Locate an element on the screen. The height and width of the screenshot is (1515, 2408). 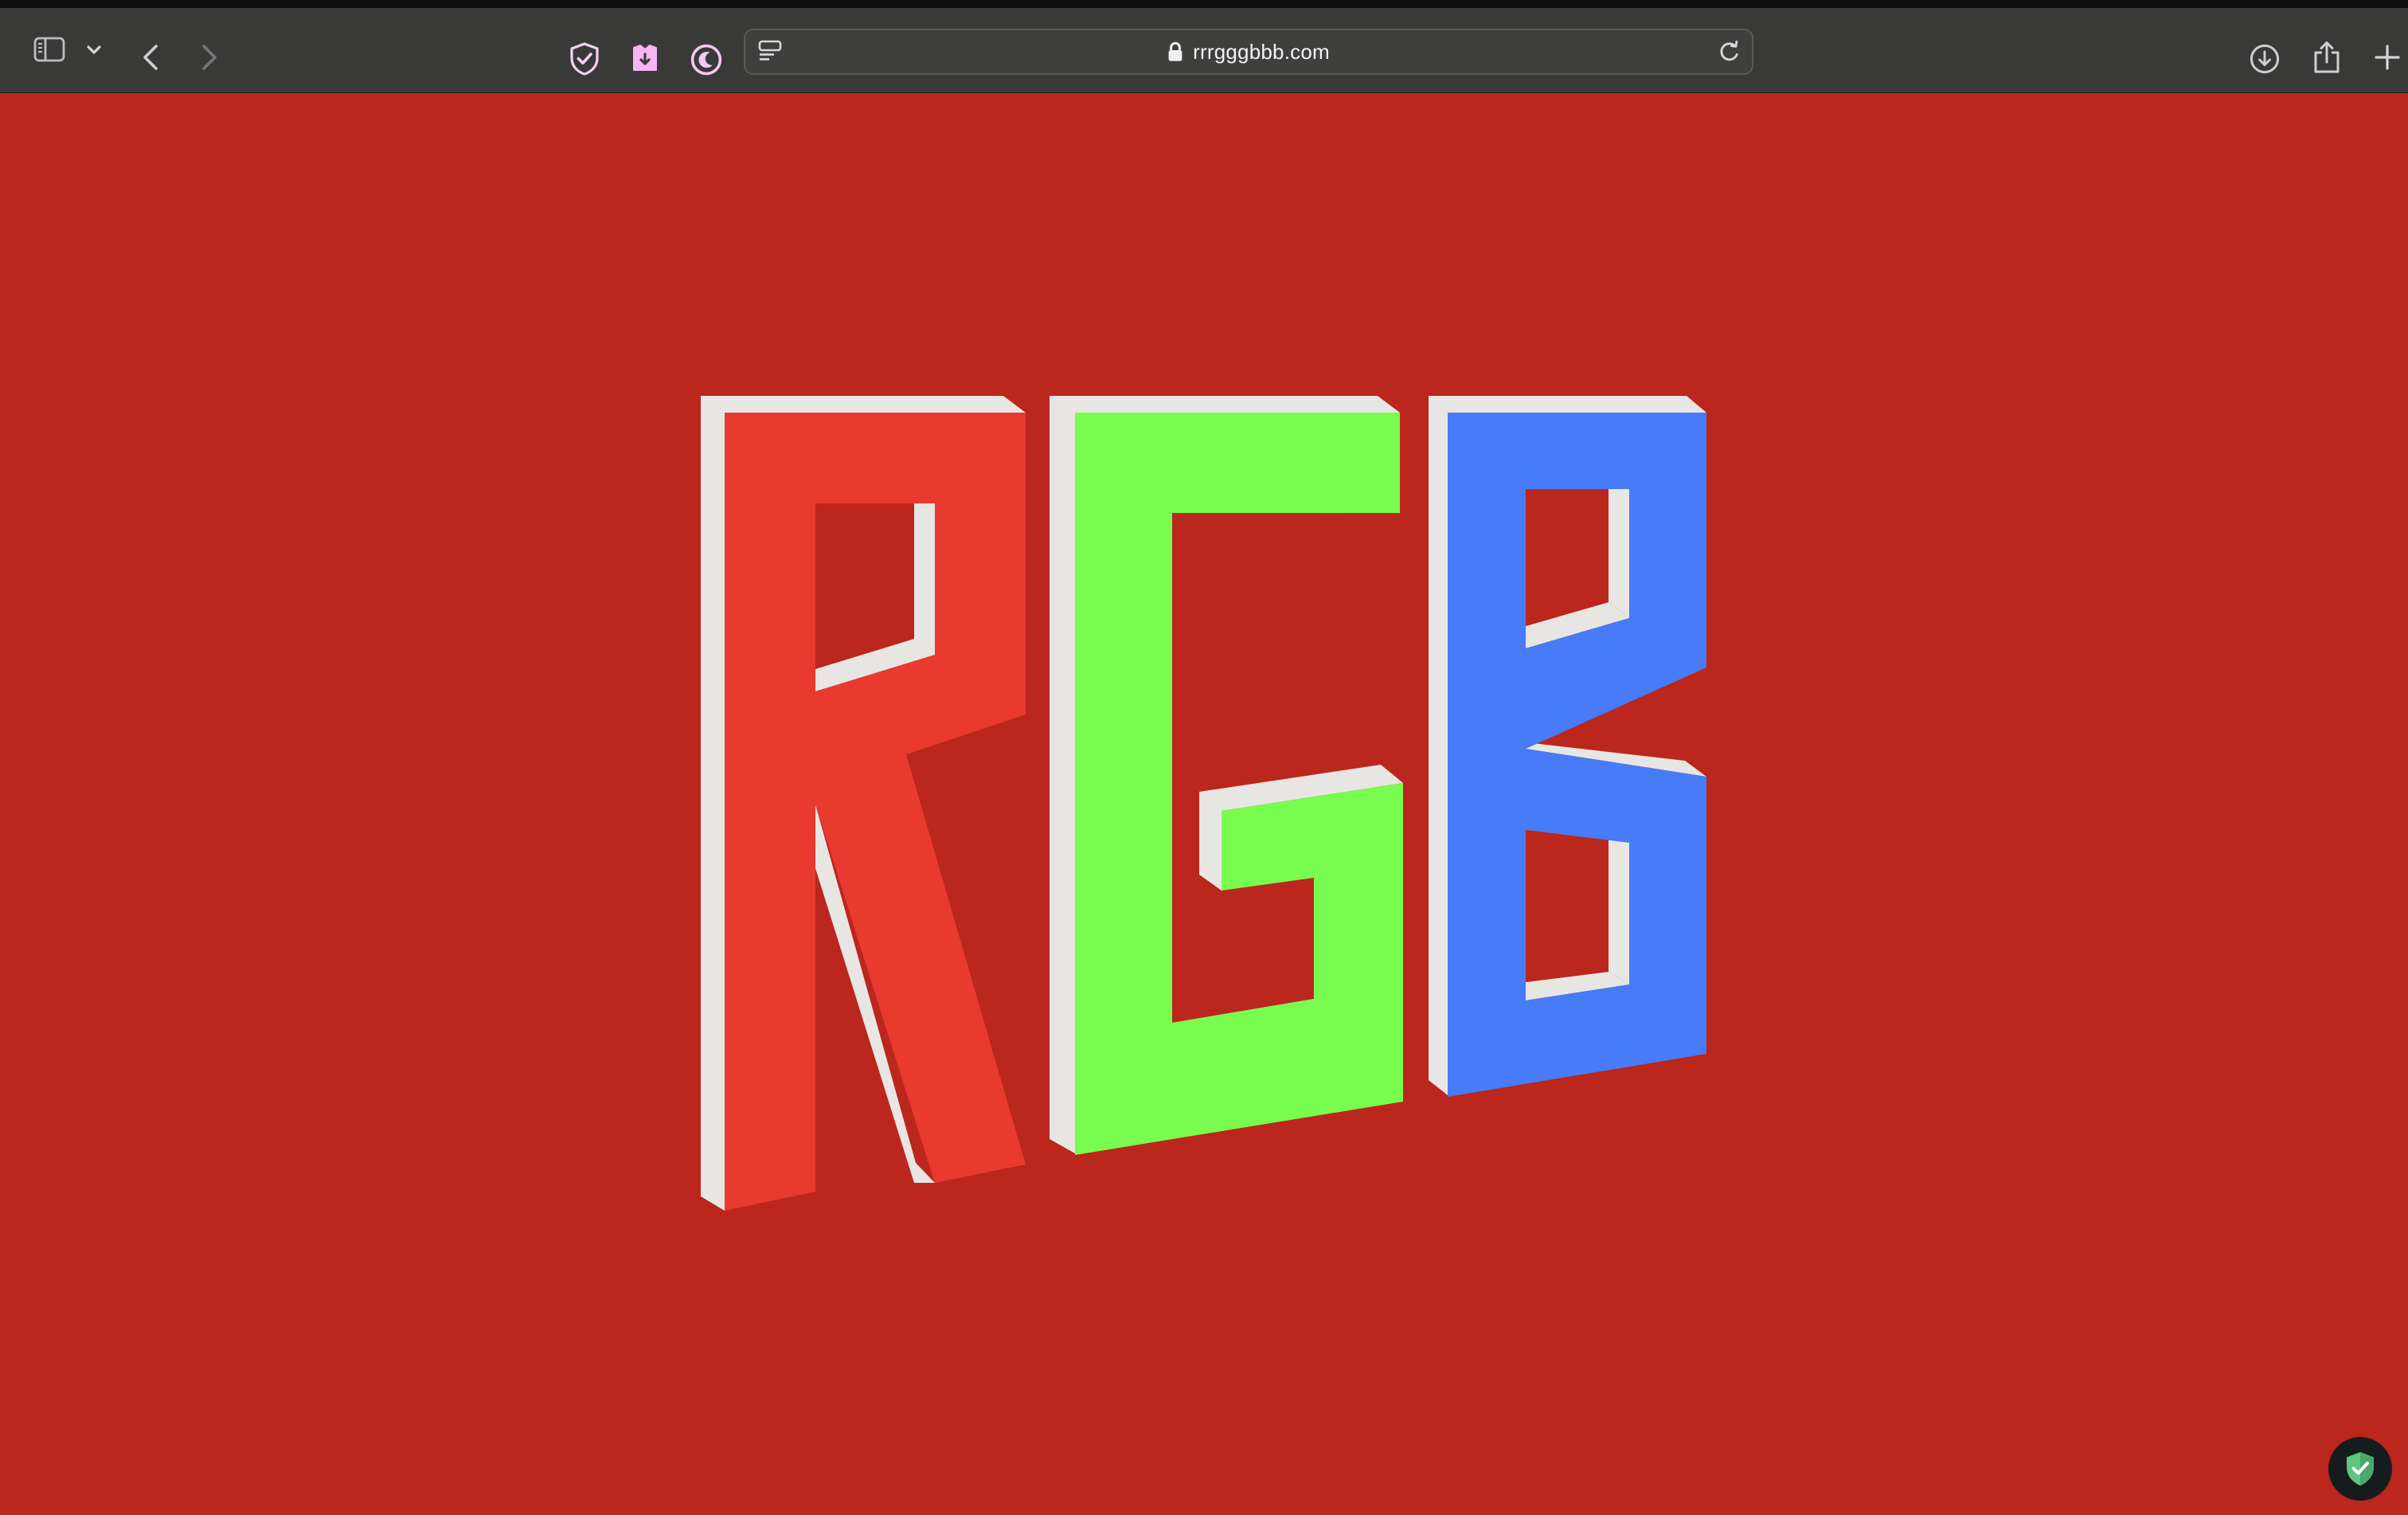
night-mode-icon is located at coordinates (705, 58).